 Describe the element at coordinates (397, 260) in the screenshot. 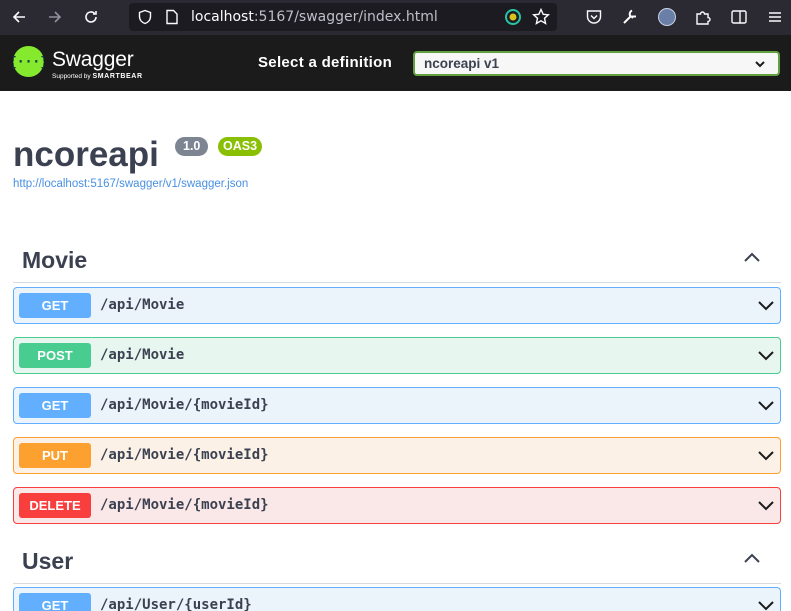

I see `section-header-movie: Movie` at that location.